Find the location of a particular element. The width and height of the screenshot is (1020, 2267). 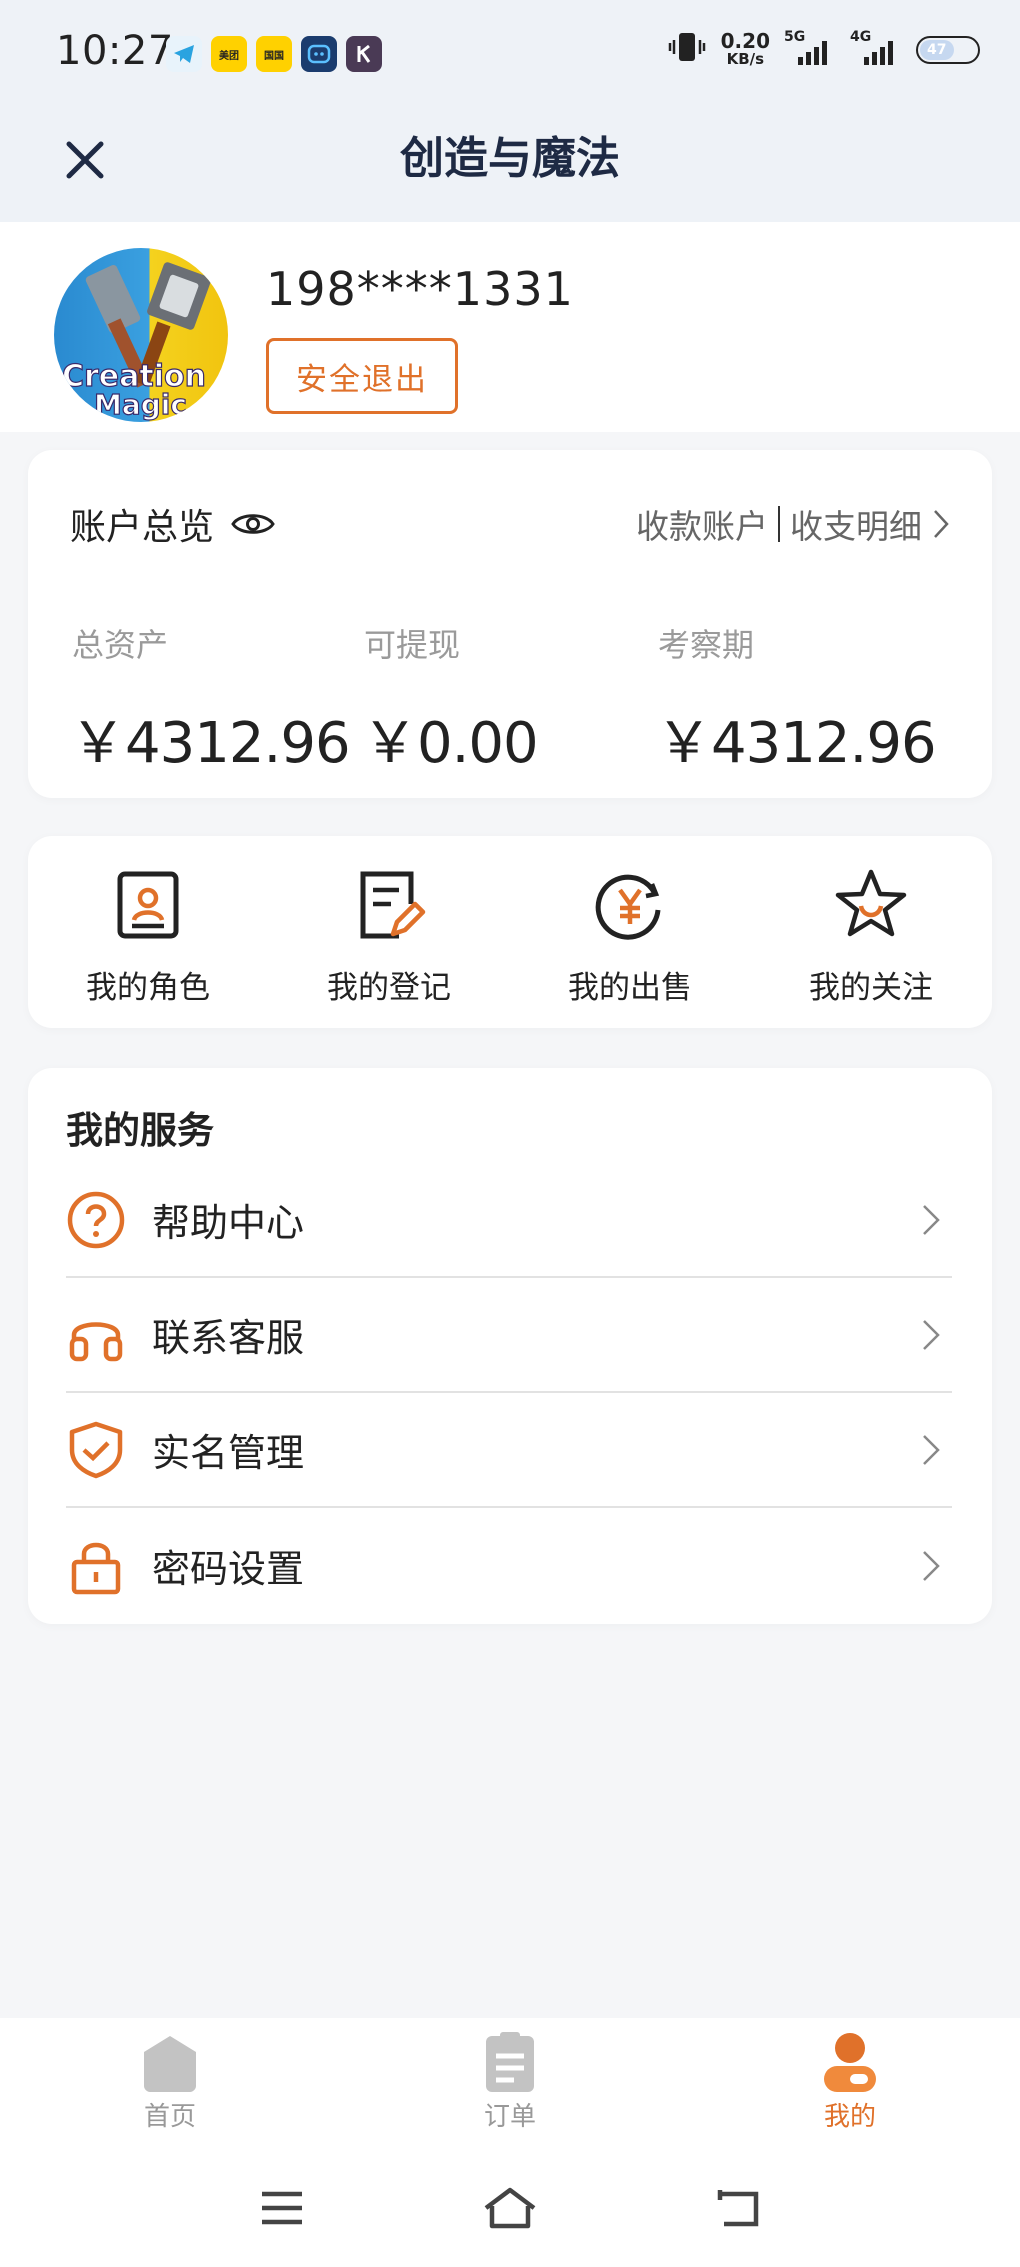

tab-label: 首页 is located at coordinates (169, 2117).